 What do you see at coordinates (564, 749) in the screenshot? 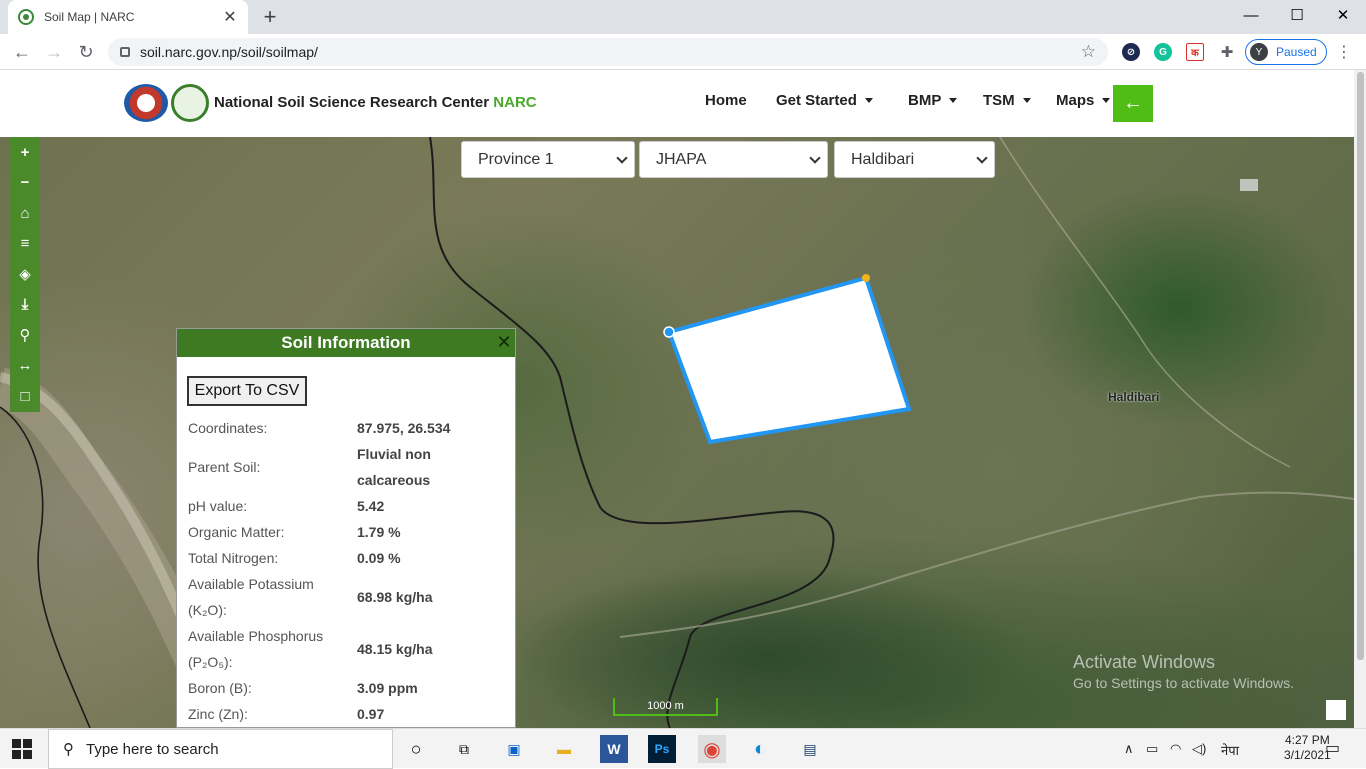
I see `file-explorer-icon: ▬` at bounding box center [564, 749].